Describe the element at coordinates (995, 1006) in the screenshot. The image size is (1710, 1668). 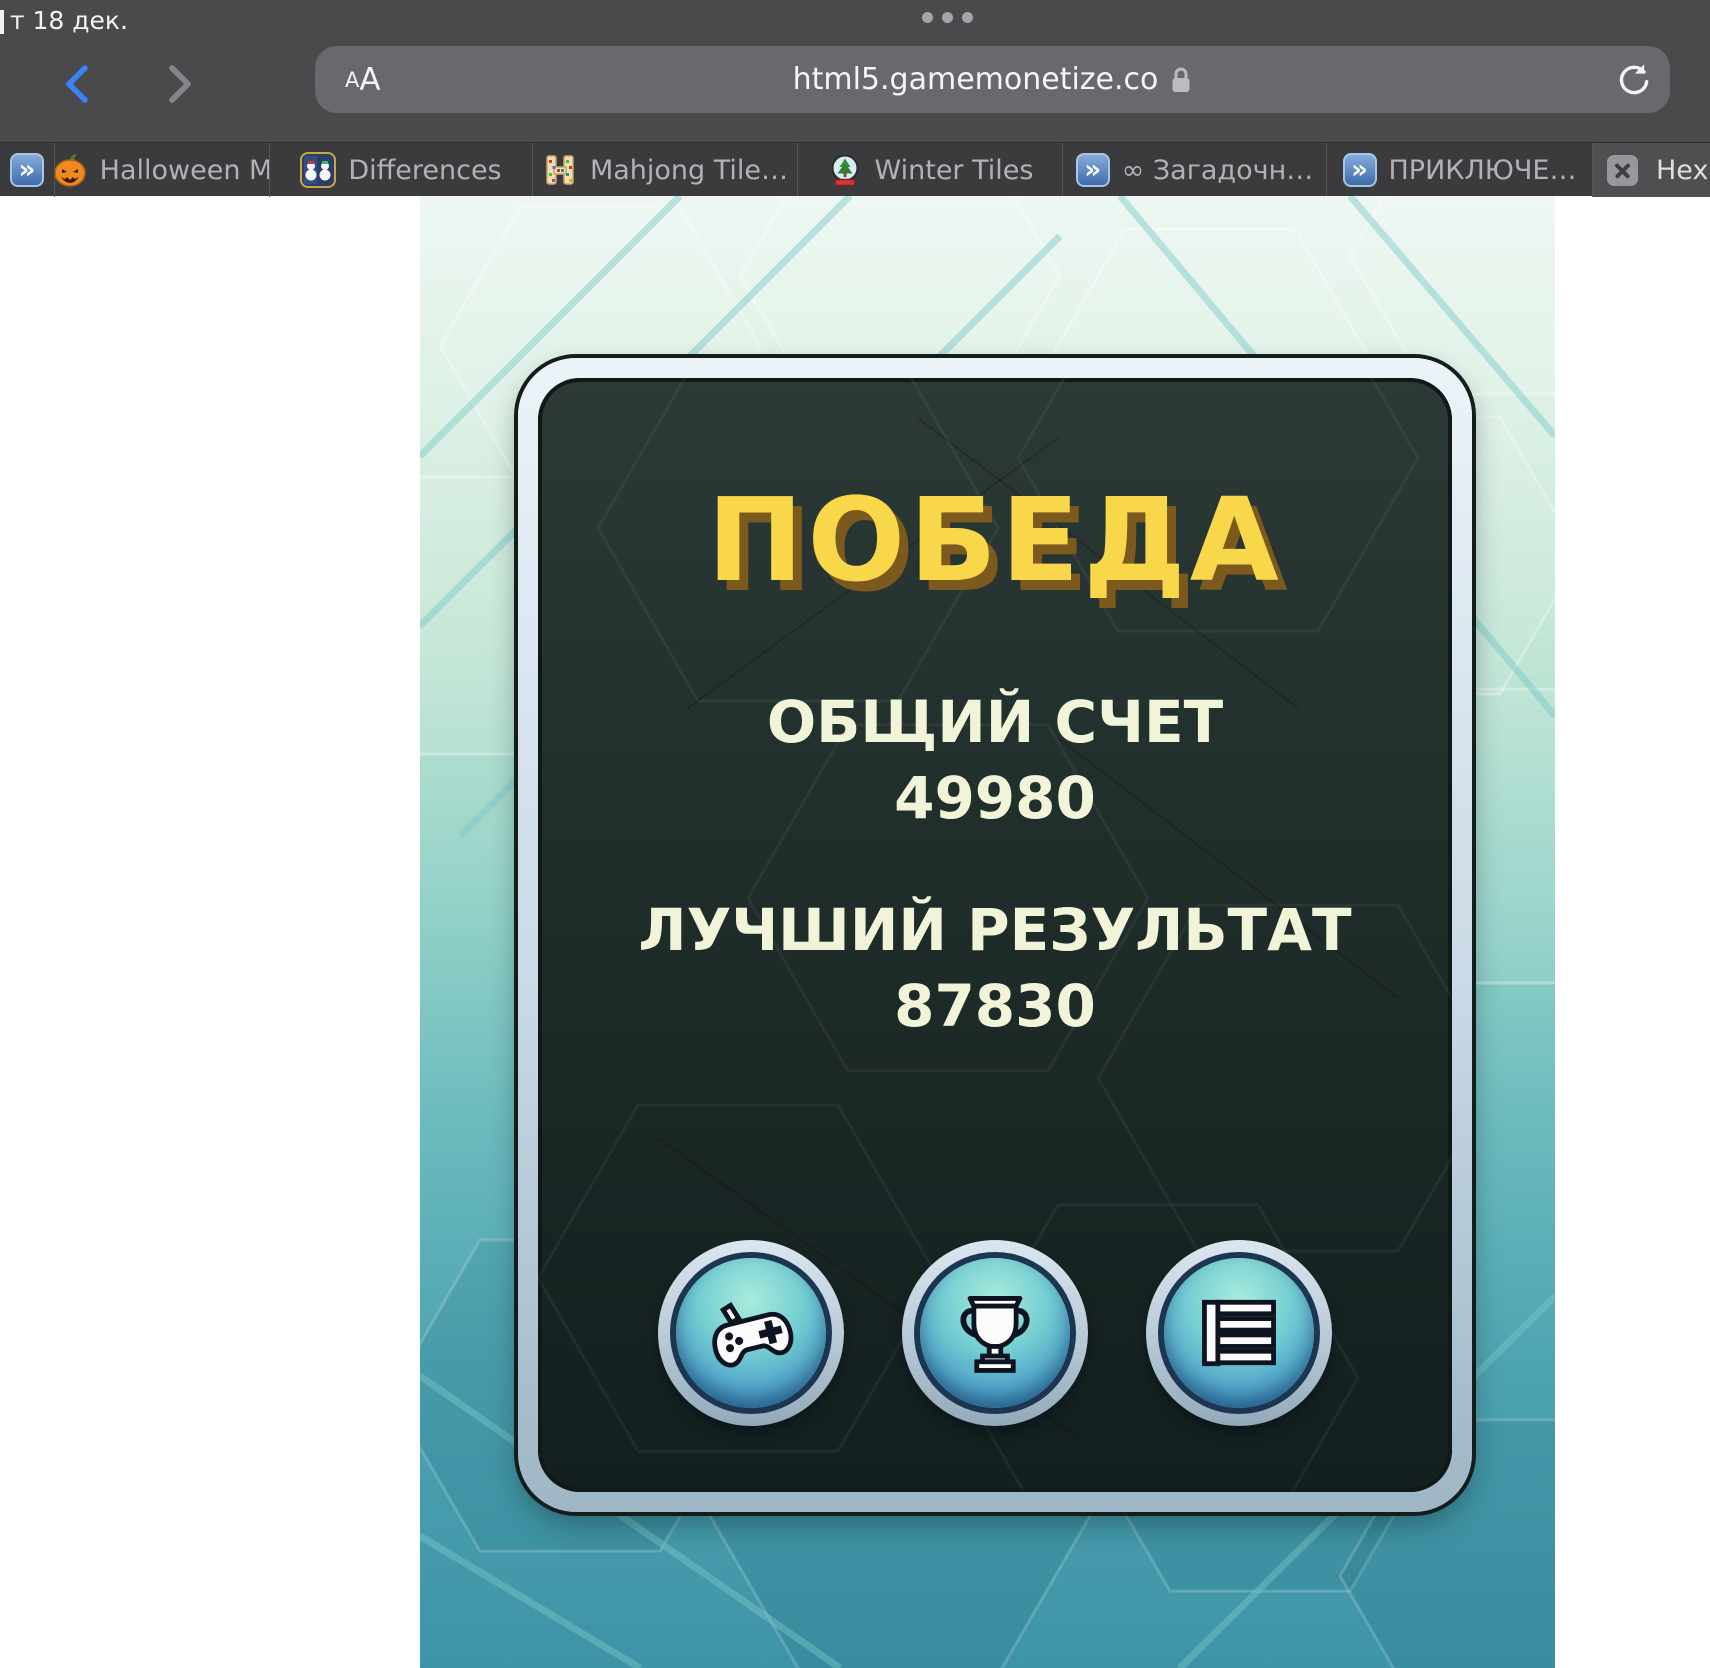
I see `best-score-value: 87830` at that location.